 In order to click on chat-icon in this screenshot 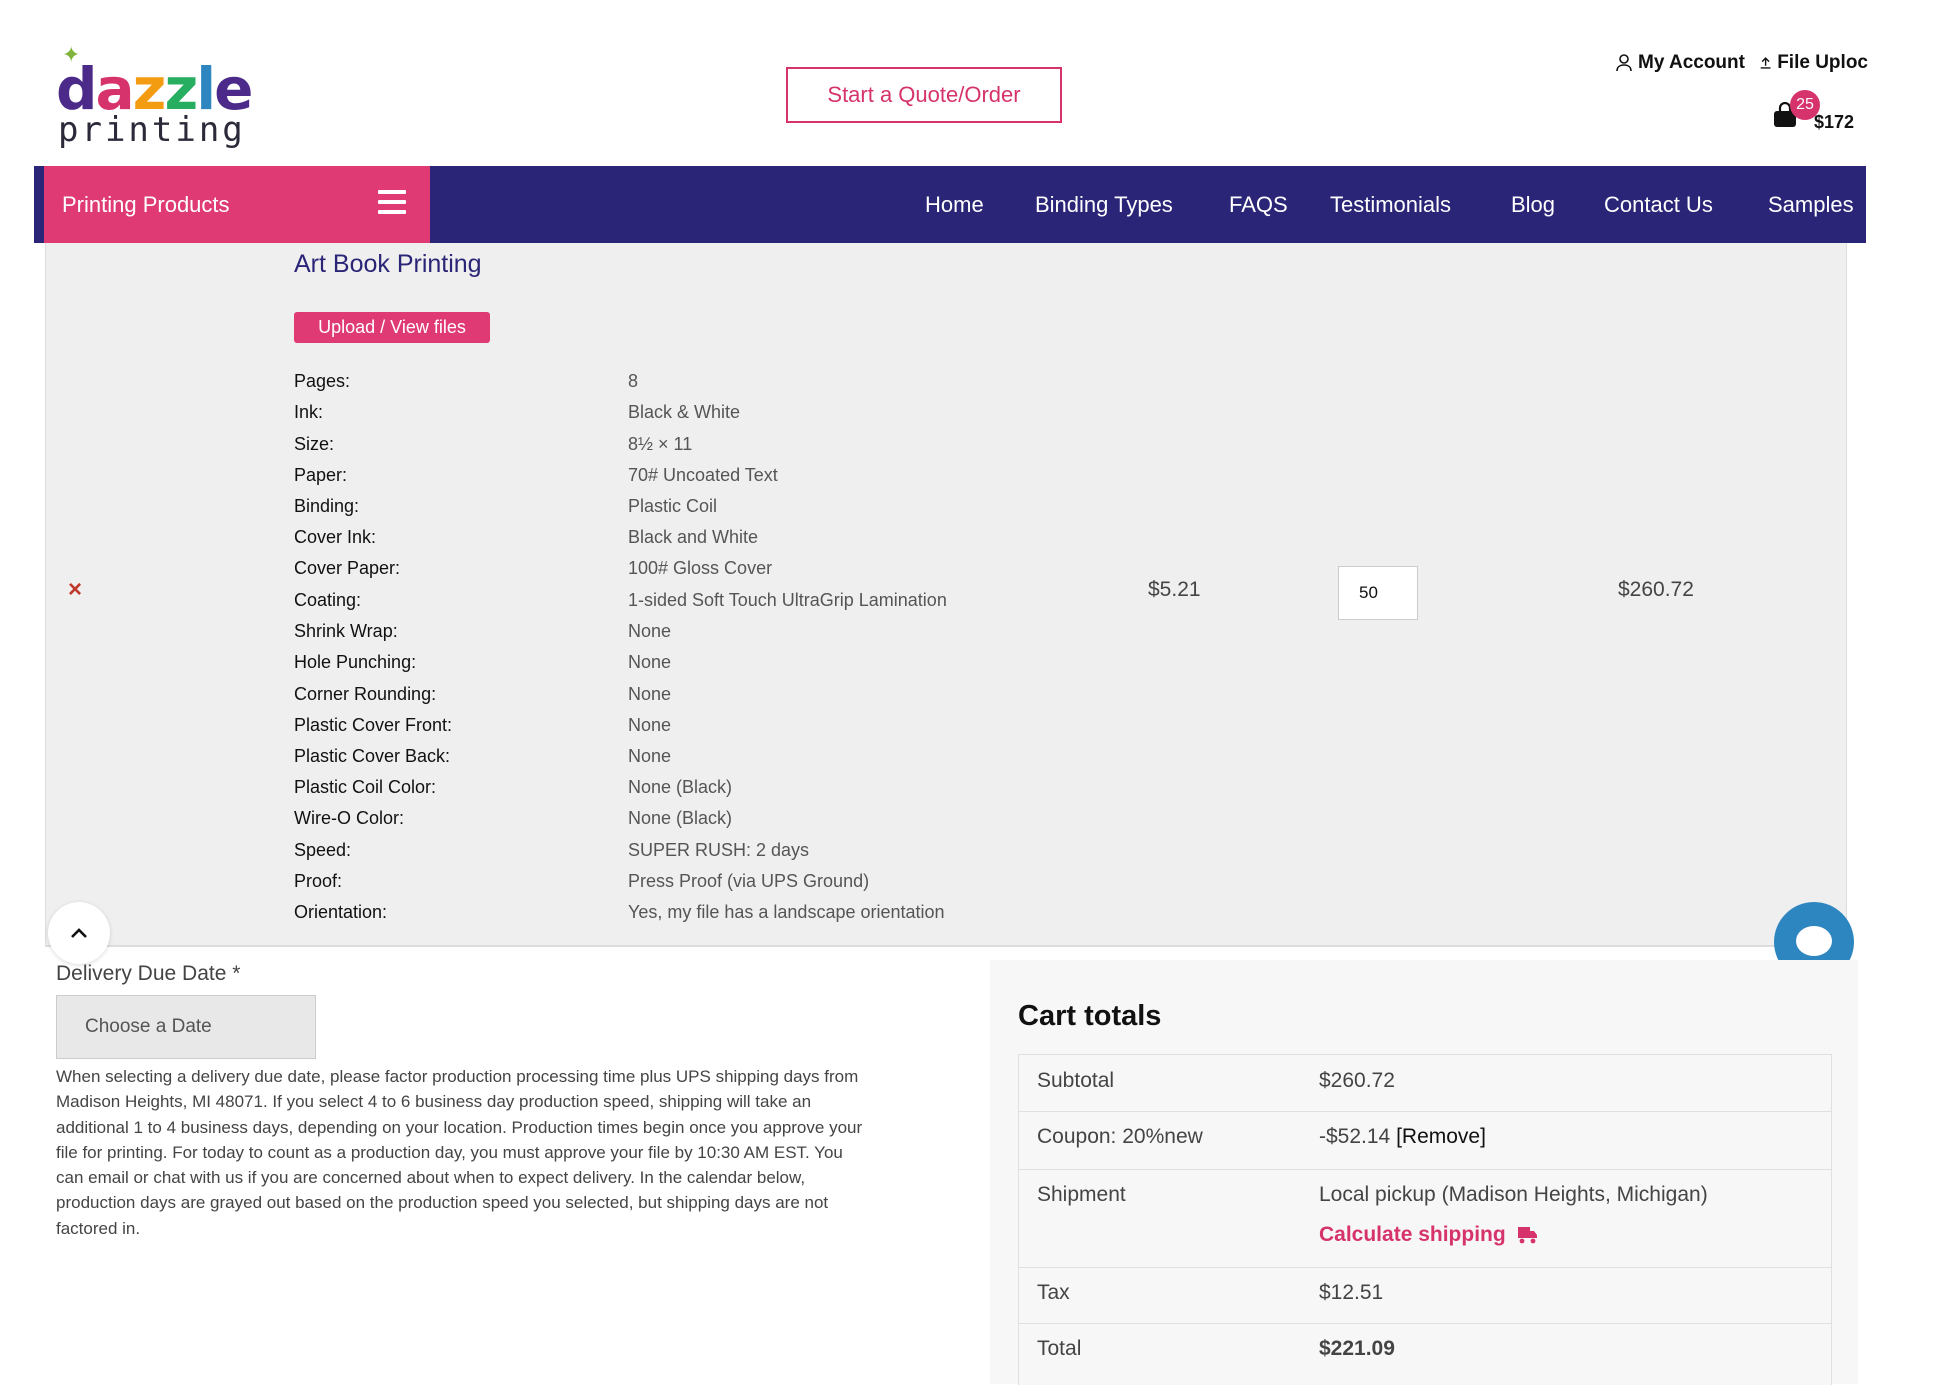, I will do `click(1814, 941)`.